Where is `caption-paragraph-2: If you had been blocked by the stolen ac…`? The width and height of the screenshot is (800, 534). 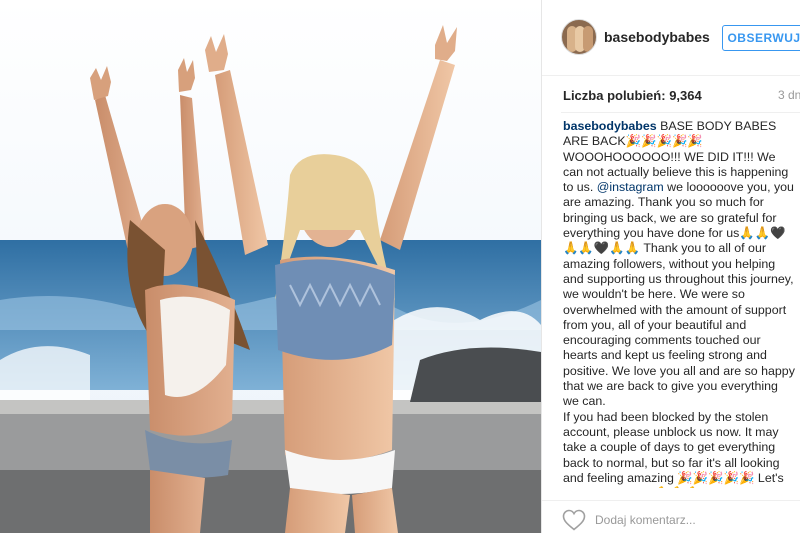 caption-paragraph-2: If you had been blocked by the stolen ac… is located at coordinates (673, 448).